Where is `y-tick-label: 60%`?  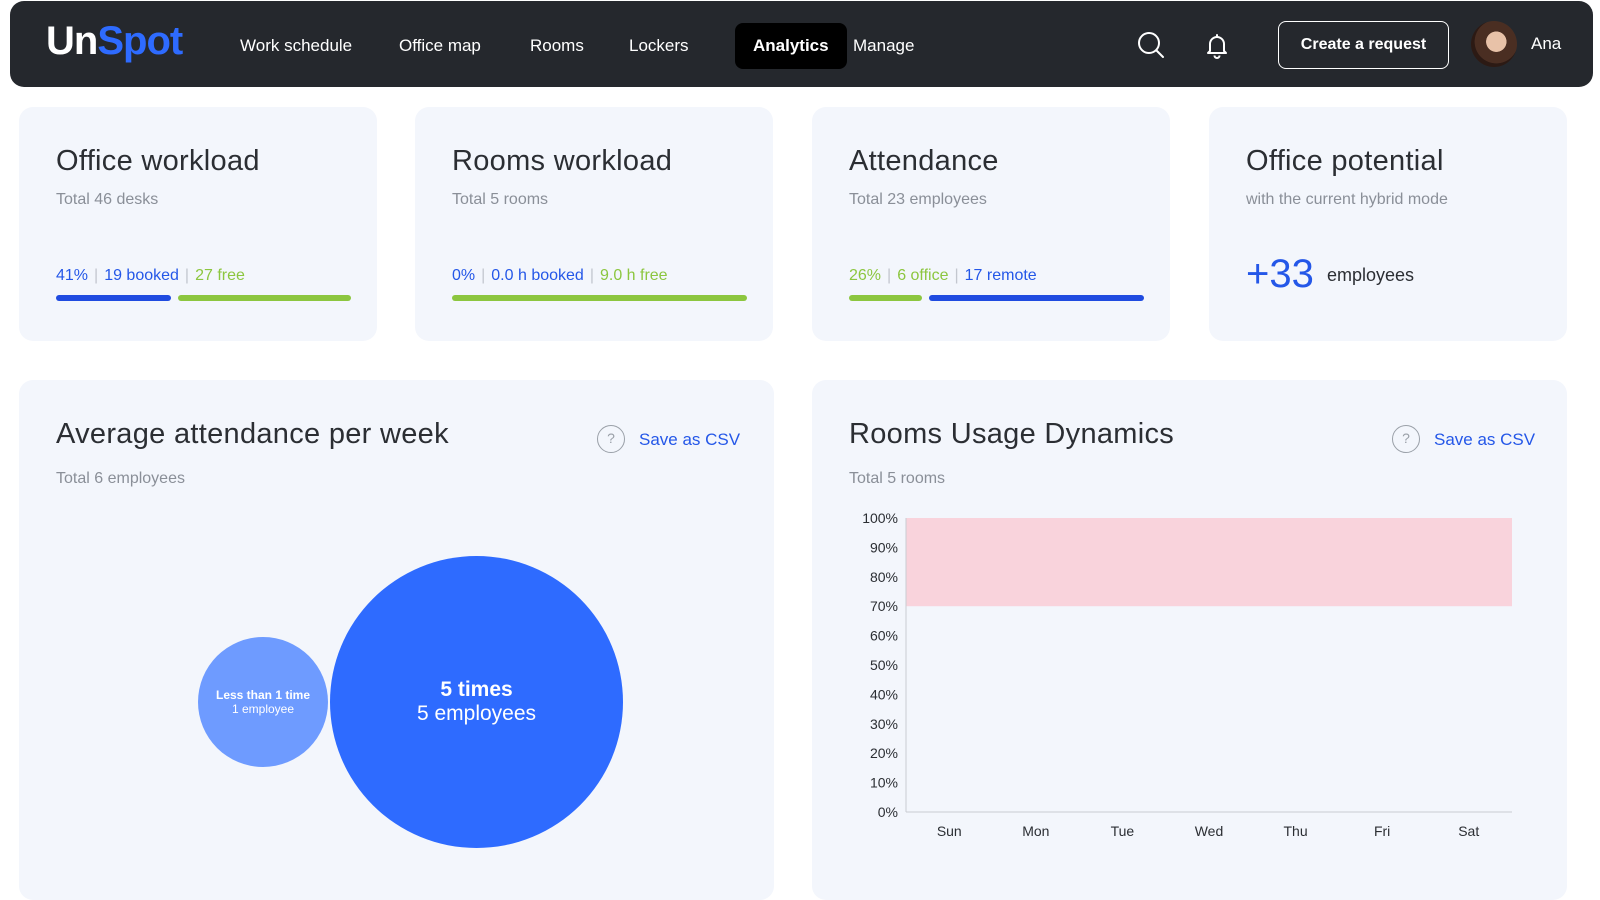
y-tick-label: 60% is located at coordinates (884, 636).